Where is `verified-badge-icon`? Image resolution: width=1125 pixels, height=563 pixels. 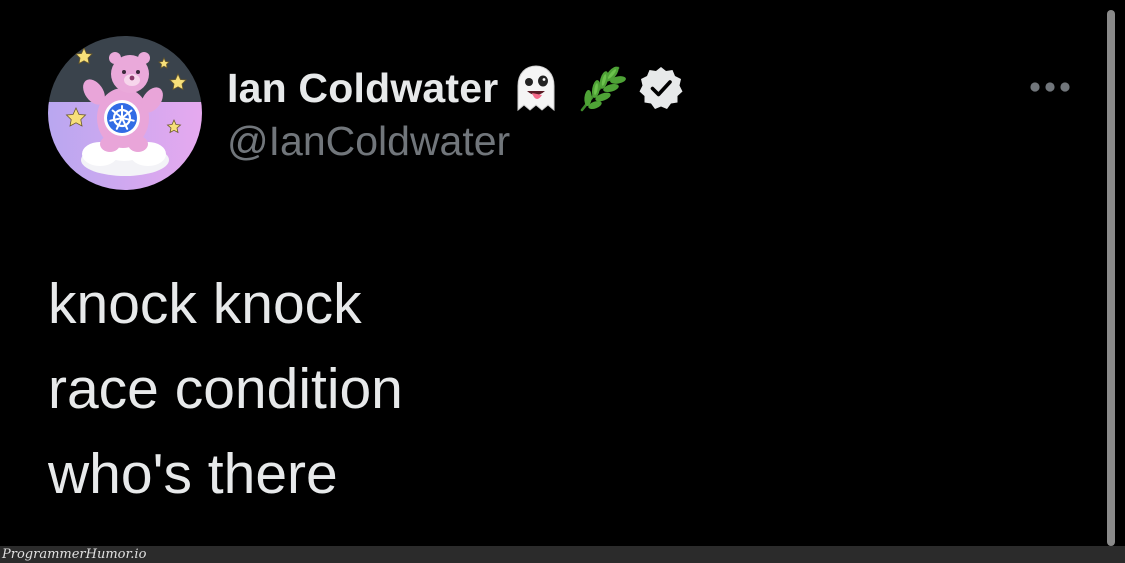
verified-badge-icon is located at coordinates (661, 88).